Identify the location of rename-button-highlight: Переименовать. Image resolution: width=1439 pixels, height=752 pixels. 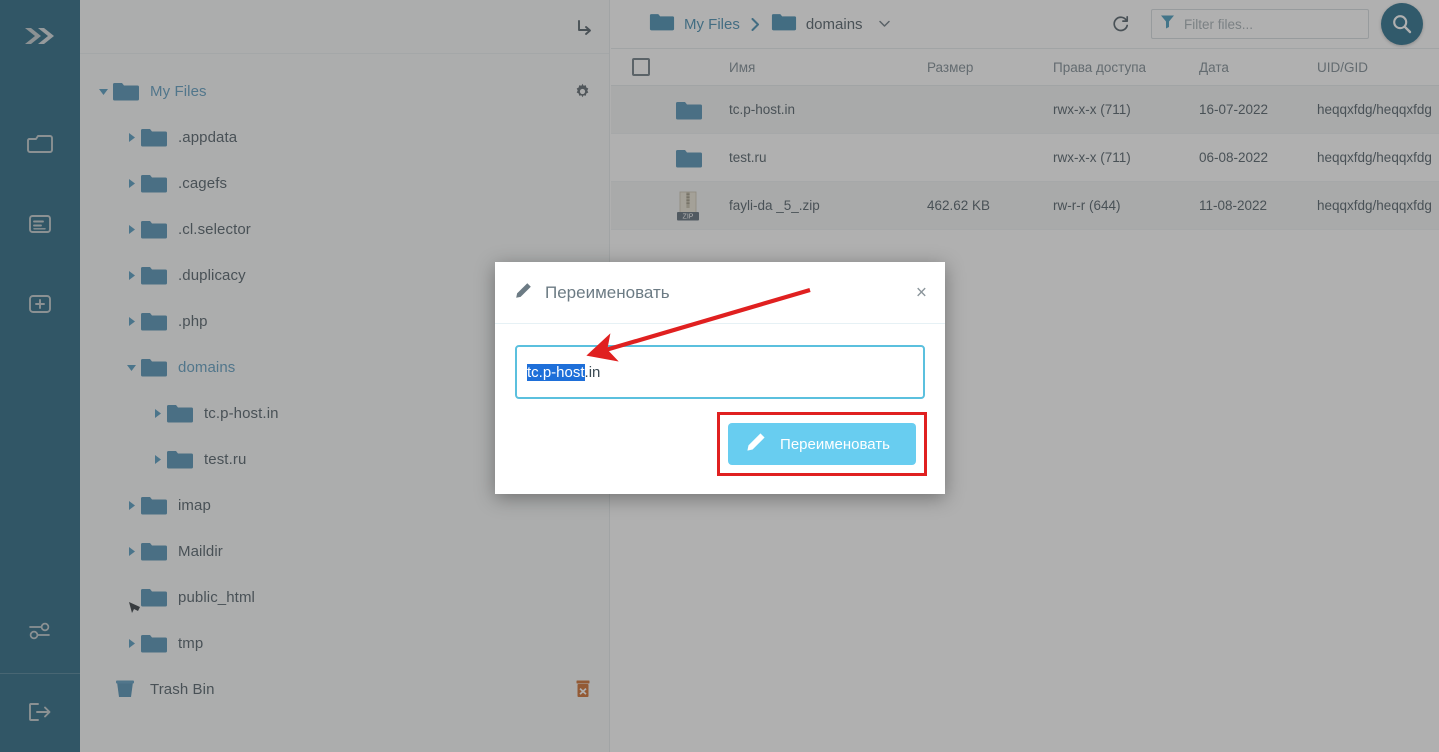
(822, 444).